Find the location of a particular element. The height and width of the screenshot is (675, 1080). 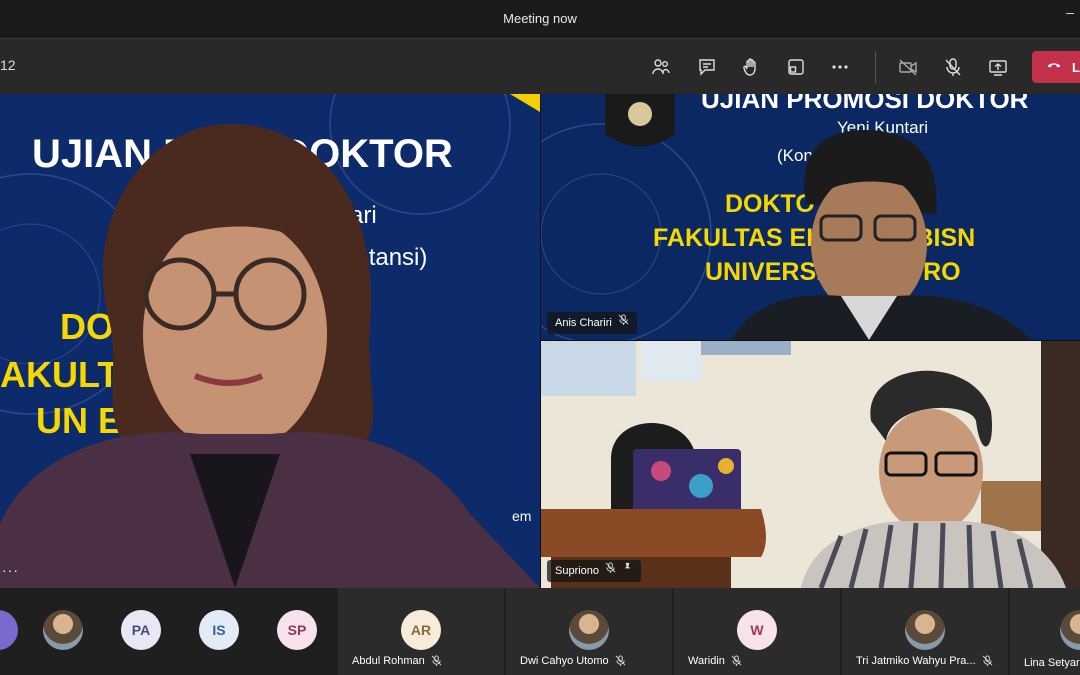

participant-name: Abdul Rohman is located at coordinates (388, 661).